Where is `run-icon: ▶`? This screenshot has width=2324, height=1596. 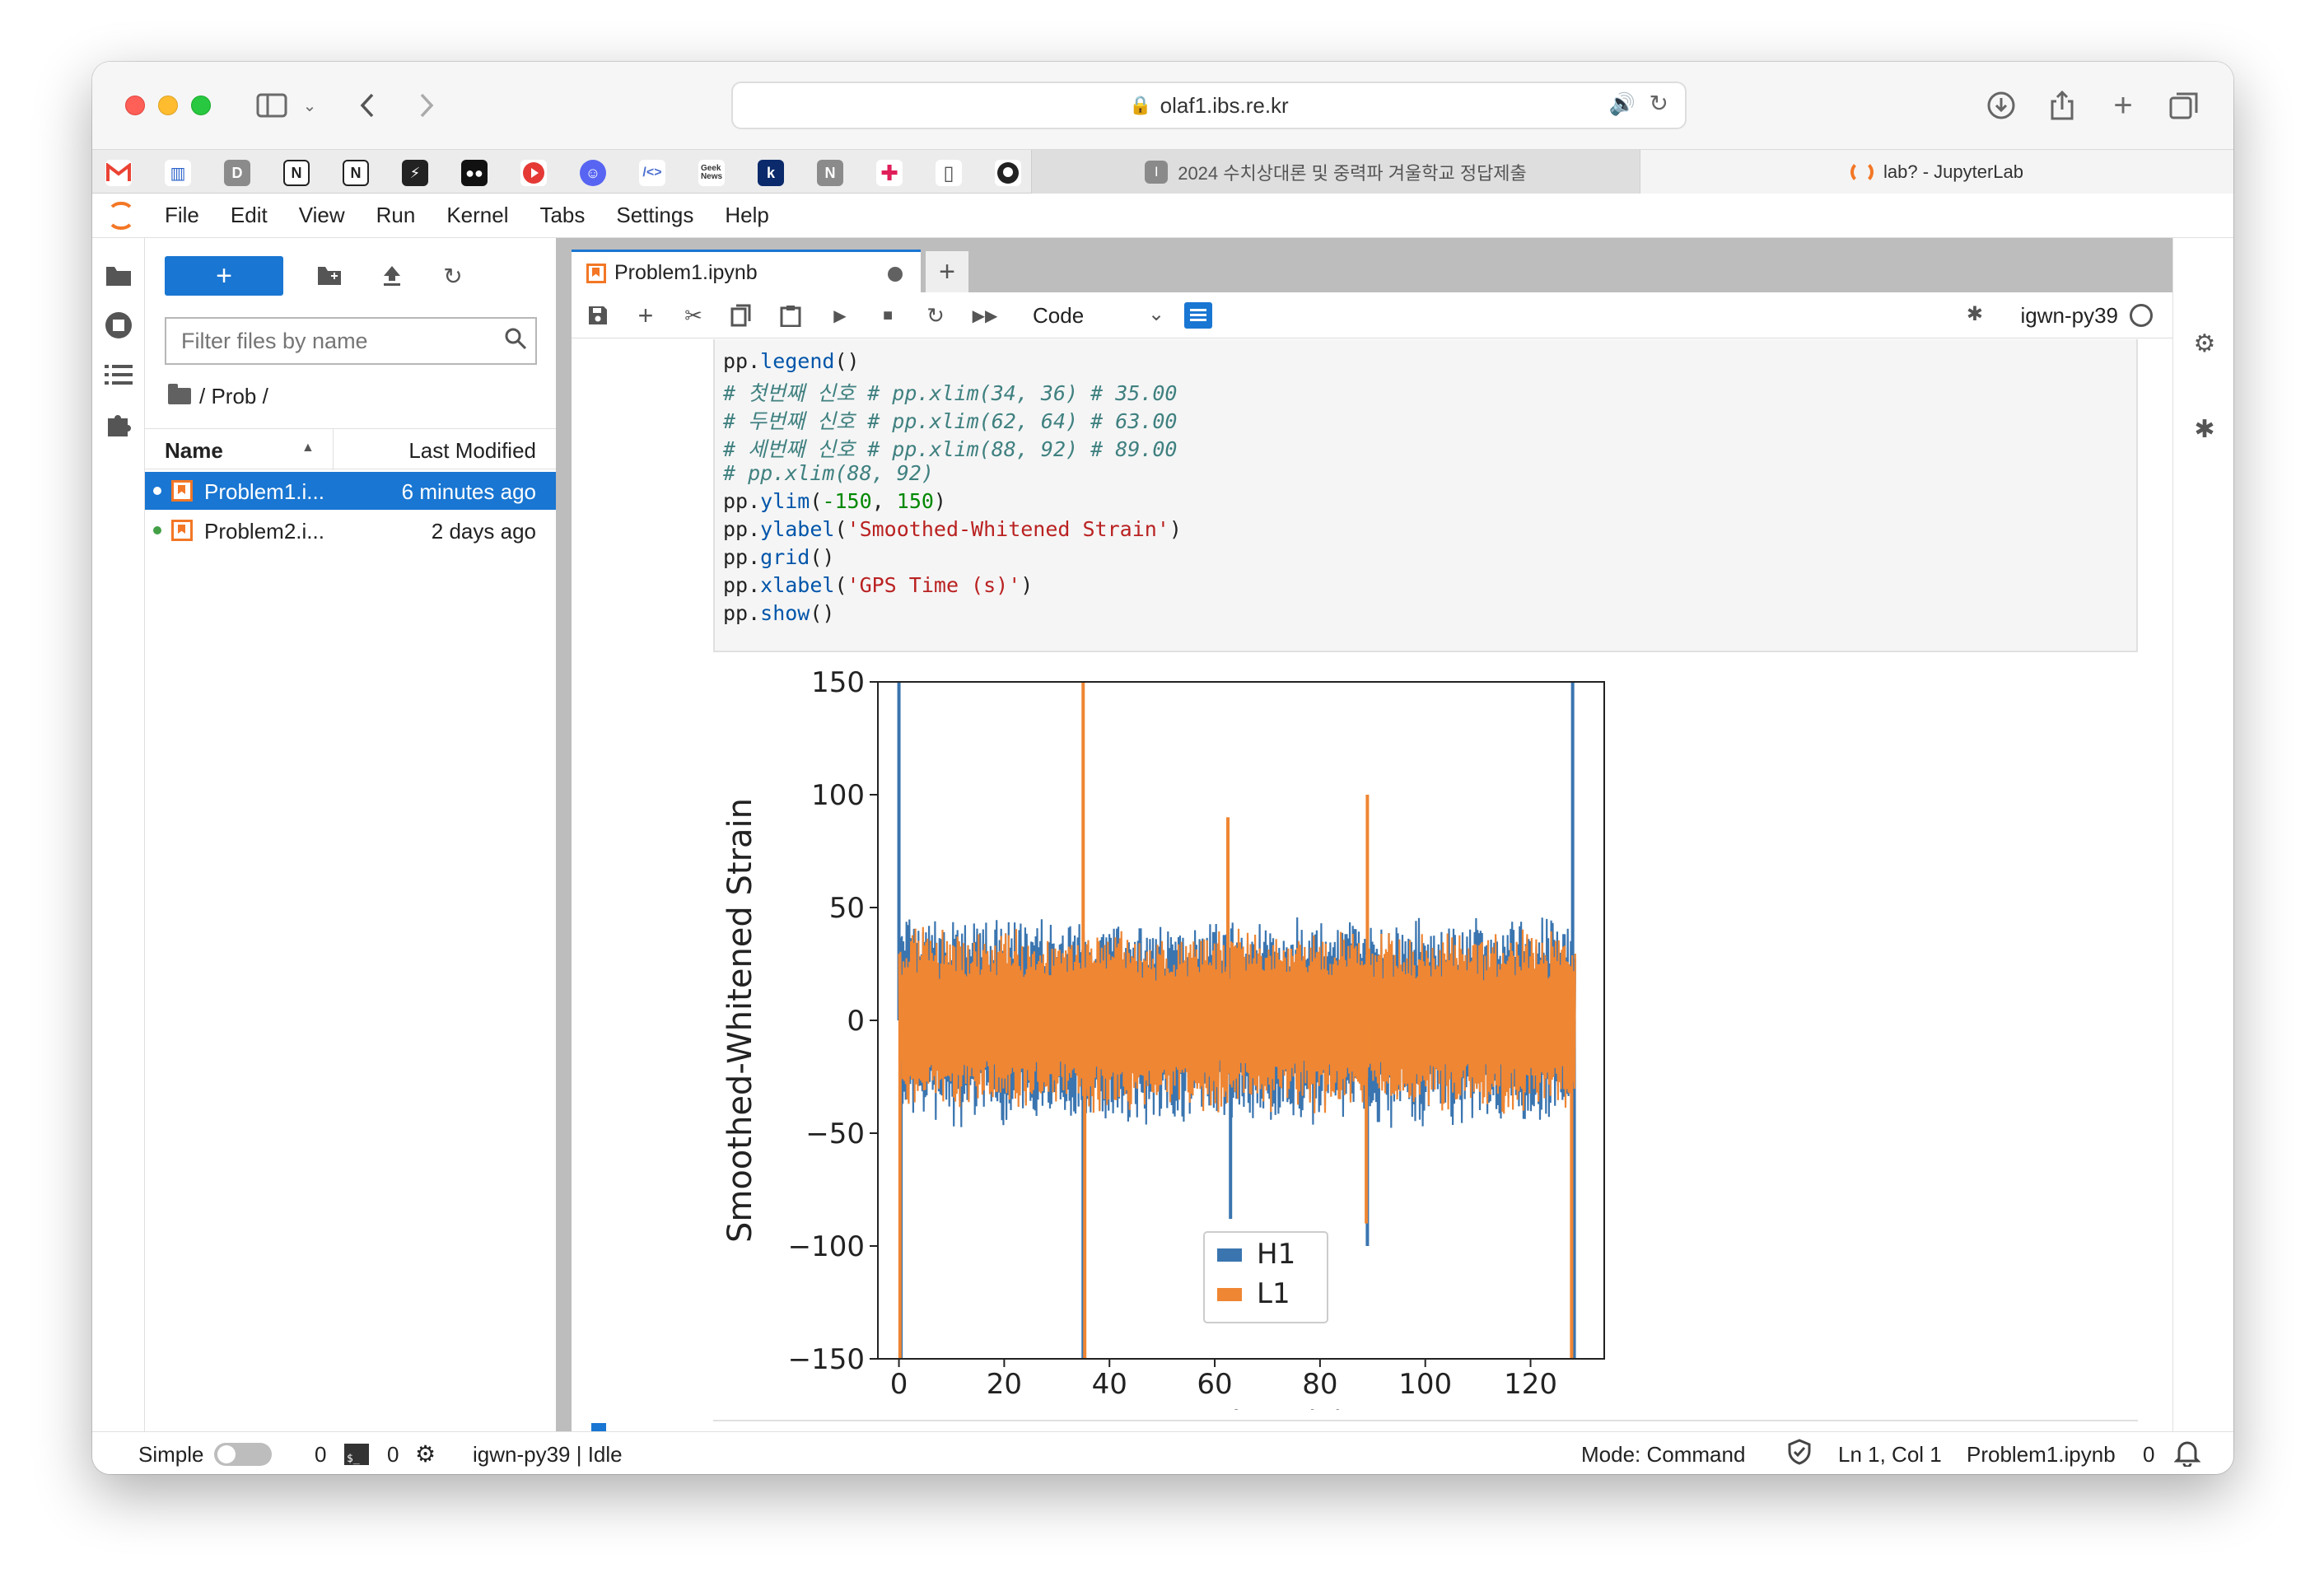
run-icon: ▶ is located at coordinates (840, 315).